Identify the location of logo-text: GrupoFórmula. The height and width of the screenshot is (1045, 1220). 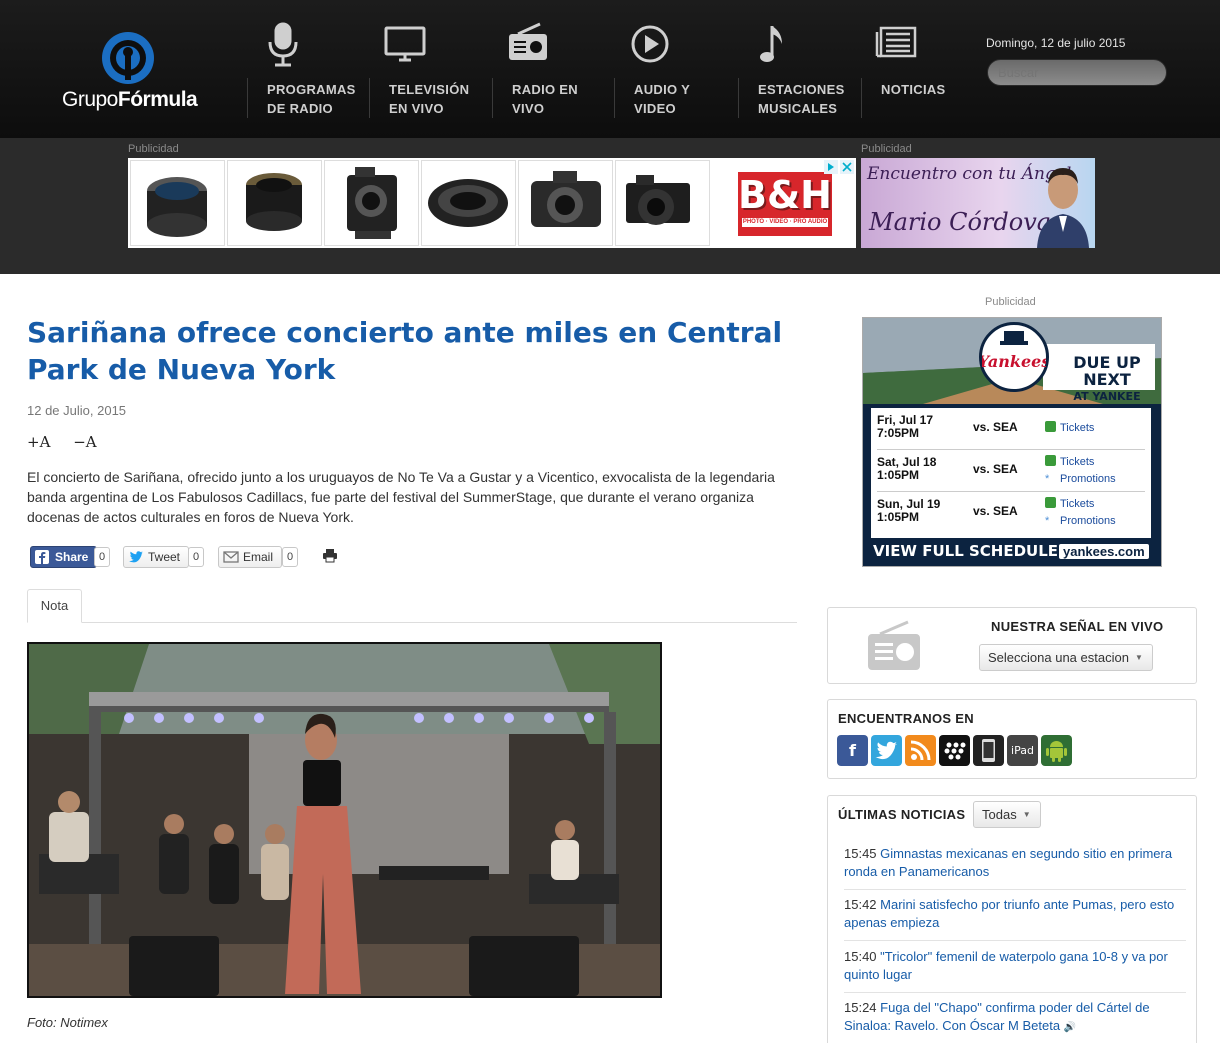
(130, 99).